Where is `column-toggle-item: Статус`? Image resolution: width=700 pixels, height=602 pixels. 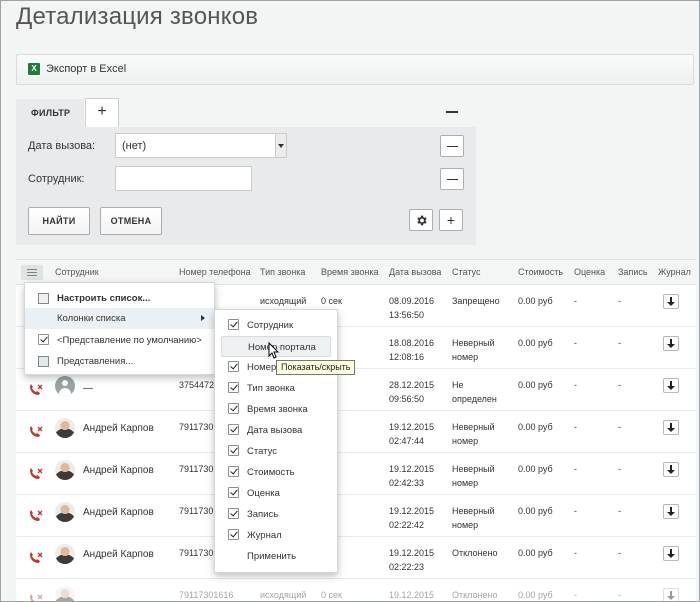 column-toggle-item: Статус is located at coordinates (276, 451).